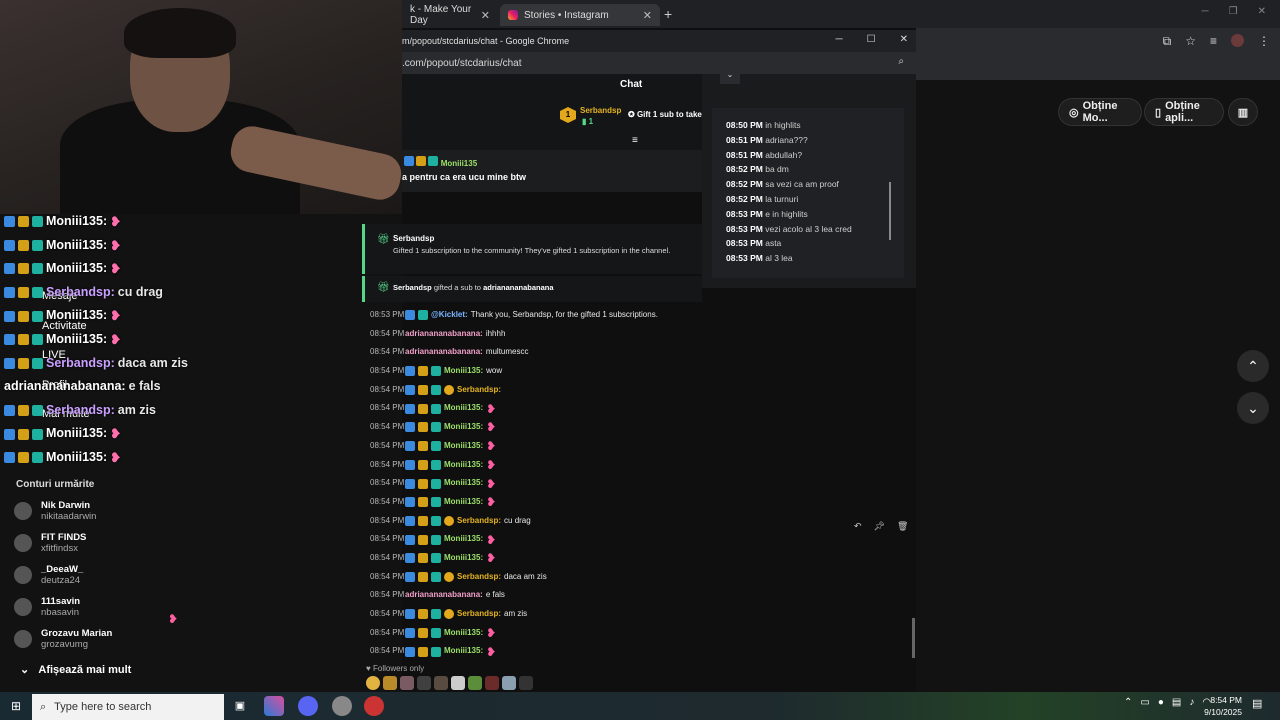 The width and height of the screenshot is (1280, 720). What do you see at coordinates (640, 614) in the screenshot?
I see `chat-message: 08:54 PM Serbandsp: am zis` at bounding box center [640, 614].